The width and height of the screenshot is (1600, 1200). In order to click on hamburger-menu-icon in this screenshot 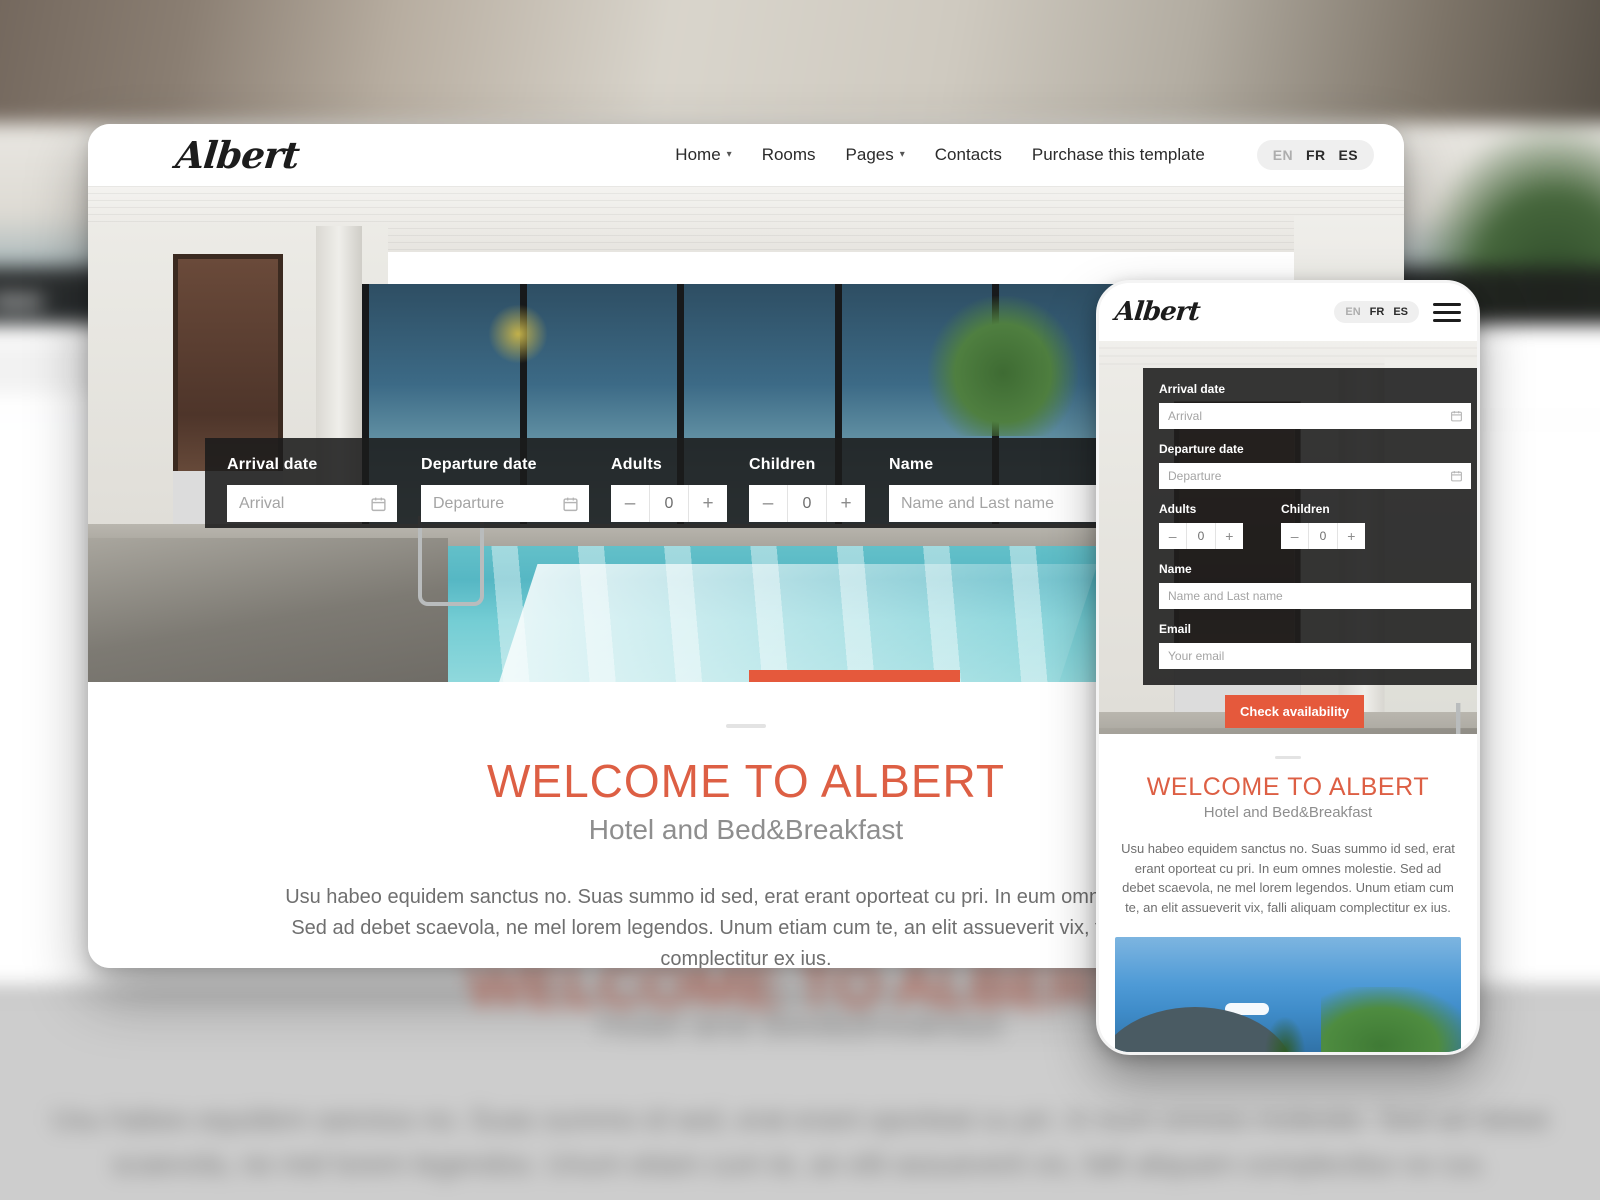, I will do `click(1447, 312)`.